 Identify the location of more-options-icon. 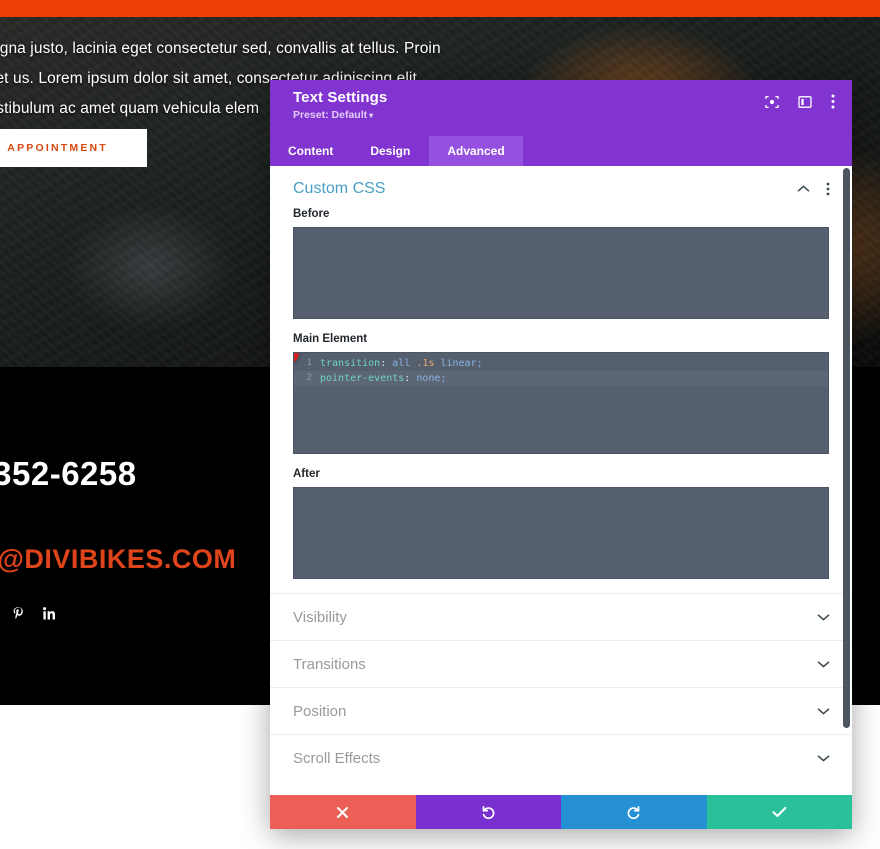
(833, 101).